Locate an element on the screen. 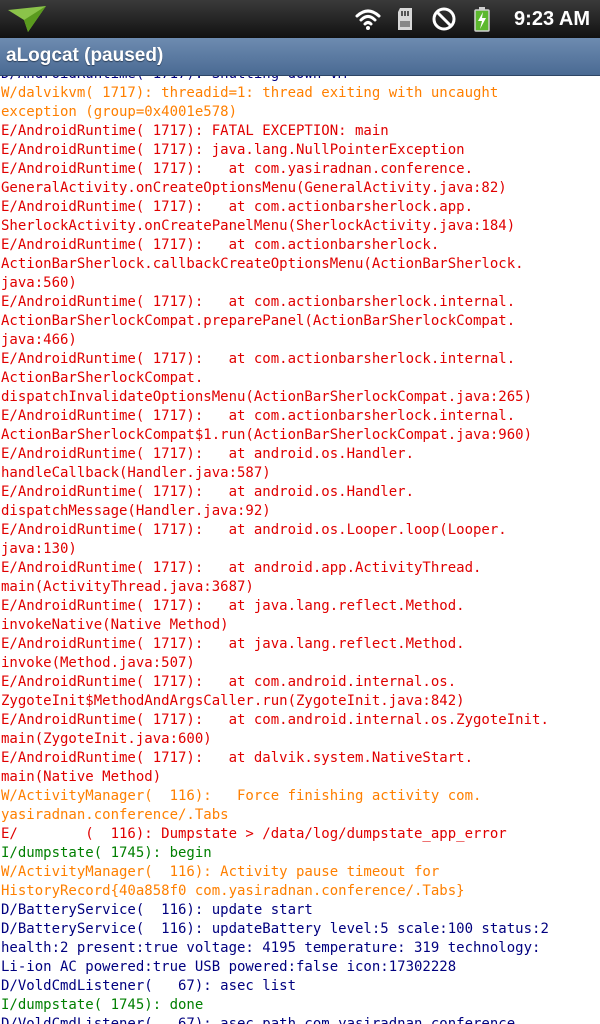 This screenshot has height=1024, width=600. app-title: aLogcat (paused) is located at coordinates (85, 55).